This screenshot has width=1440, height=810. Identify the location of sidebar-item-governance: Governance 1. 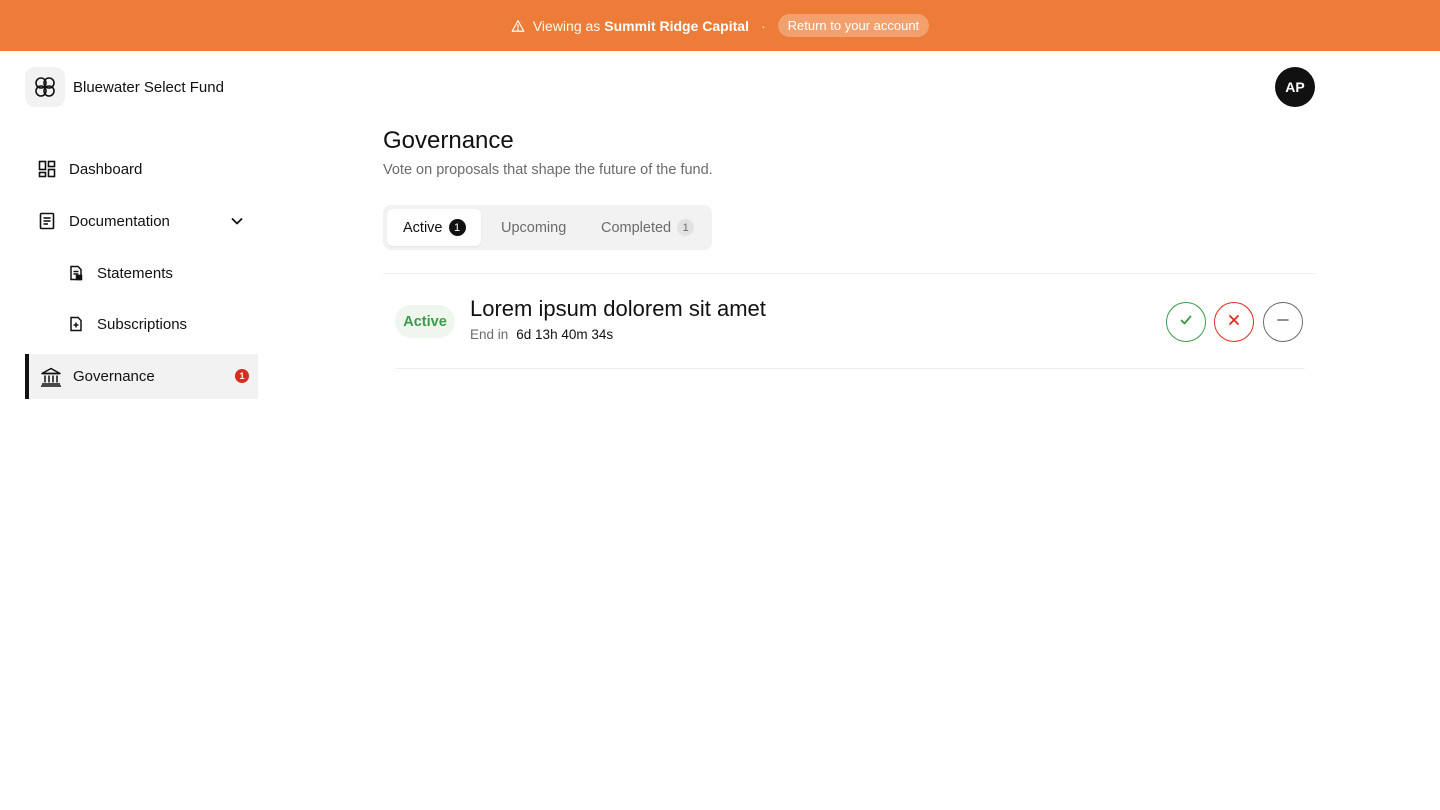
(141, 376).